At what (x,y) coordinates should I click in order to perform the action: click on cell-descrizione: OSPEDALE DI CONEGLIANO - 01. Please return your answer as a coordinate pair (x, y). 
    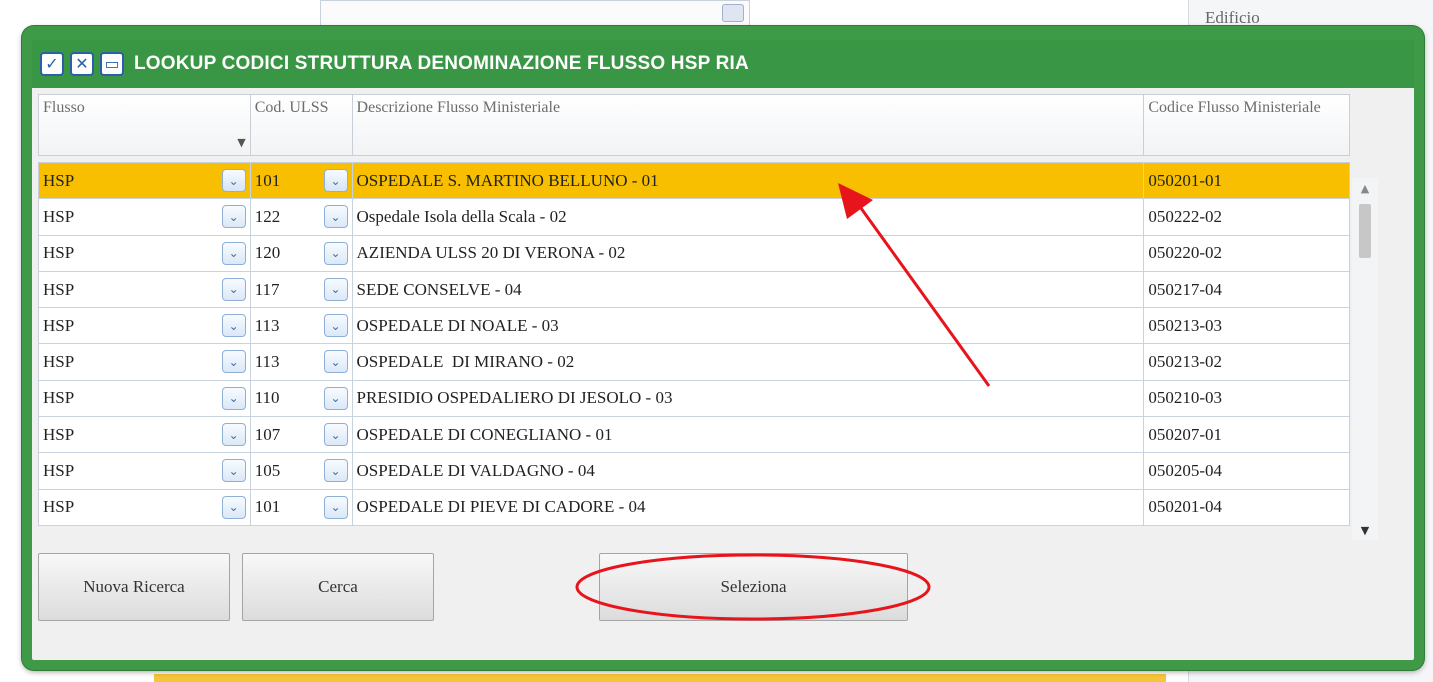
    Looking at the image, I should click on (749, 435).